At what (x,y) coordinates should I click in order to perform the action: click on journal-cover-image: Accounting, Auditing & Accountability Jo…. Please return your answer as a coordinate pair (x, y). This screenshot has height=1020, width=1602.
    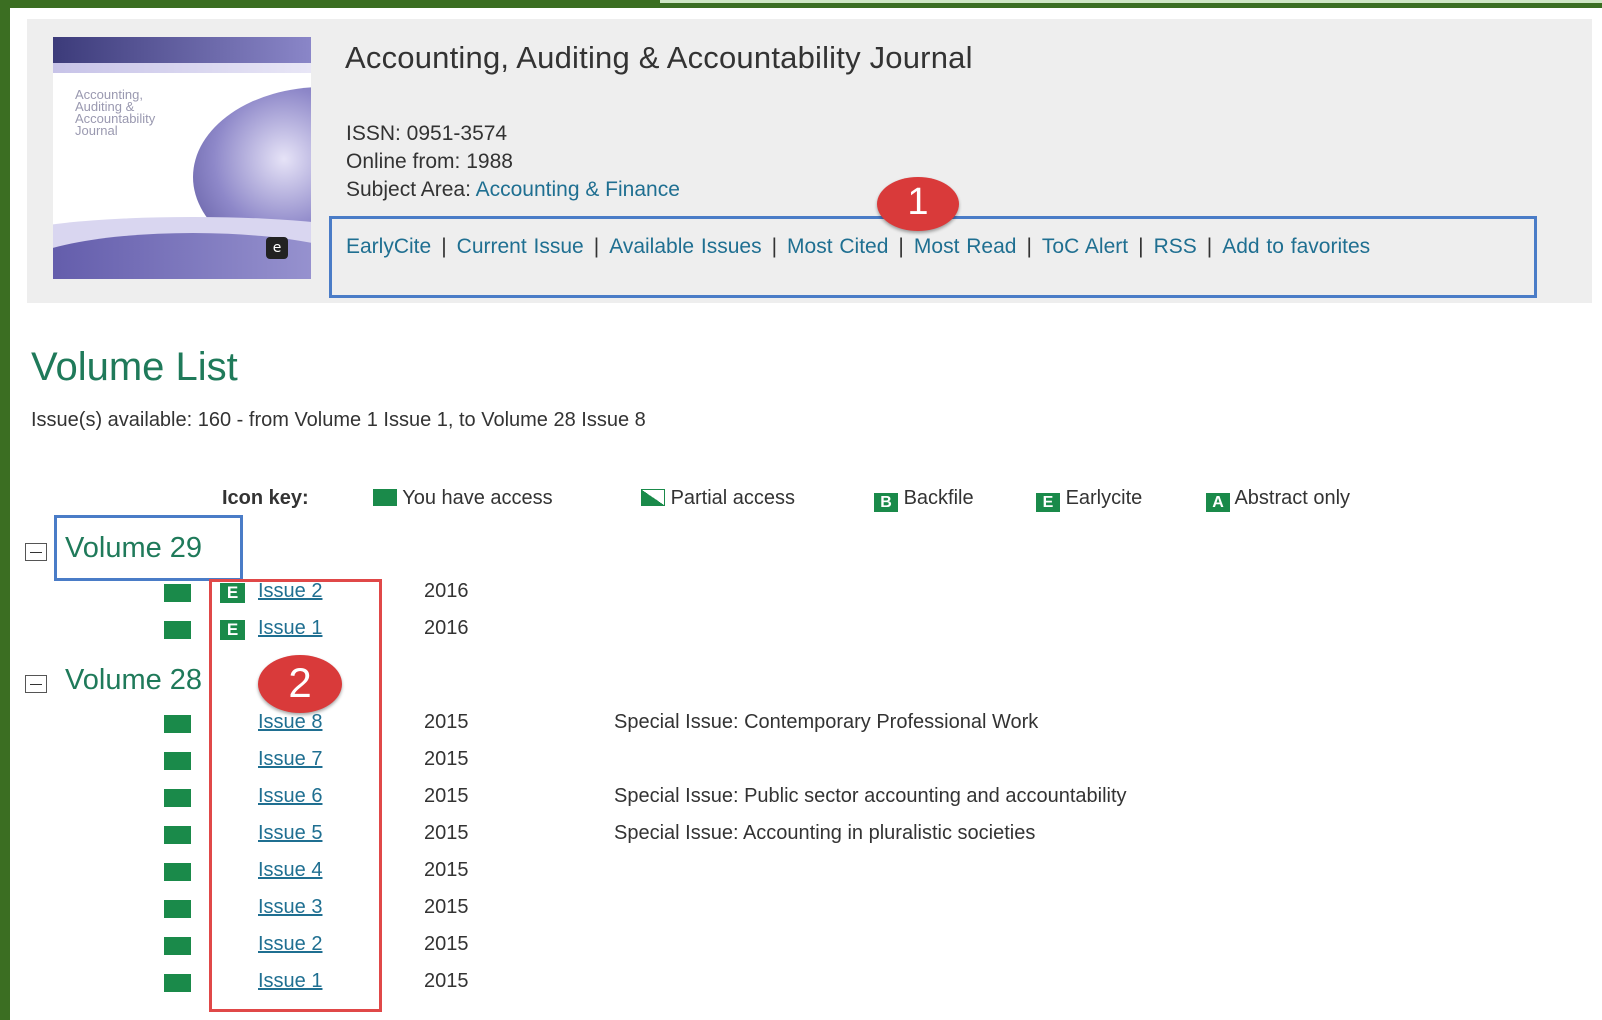
    Looking at the image, I should click on (182, 158).